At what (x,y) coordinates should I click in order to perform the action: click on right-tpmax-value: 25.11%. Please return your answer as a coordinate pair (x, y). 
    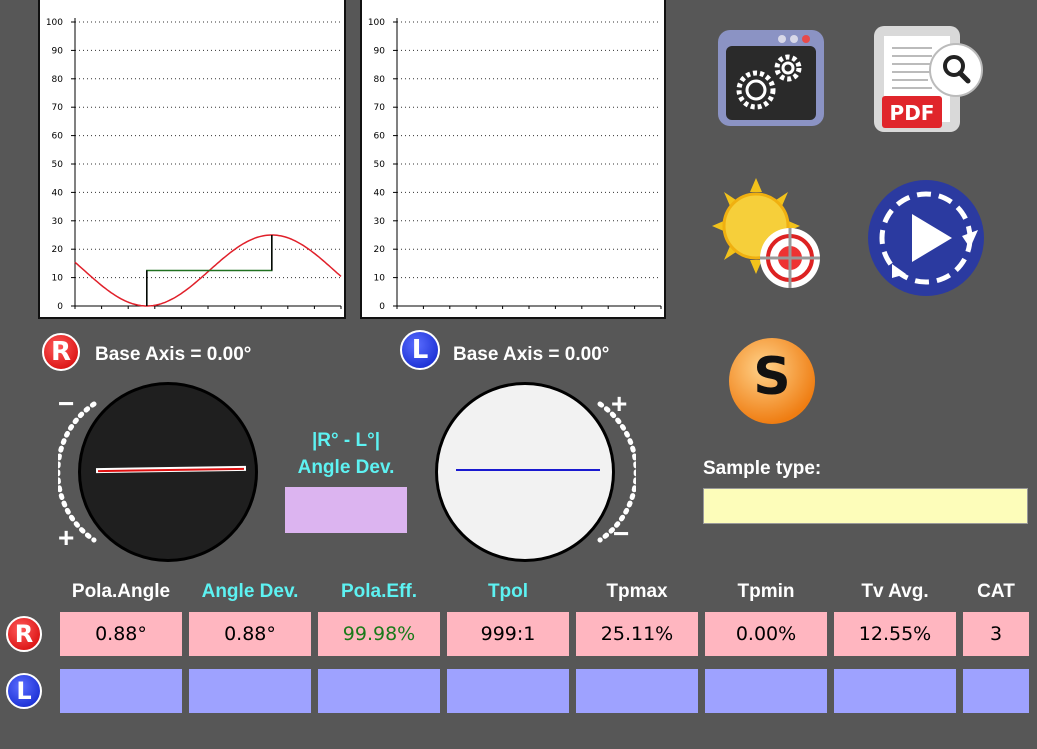
    Looking at the image, I should click on (637, 634).